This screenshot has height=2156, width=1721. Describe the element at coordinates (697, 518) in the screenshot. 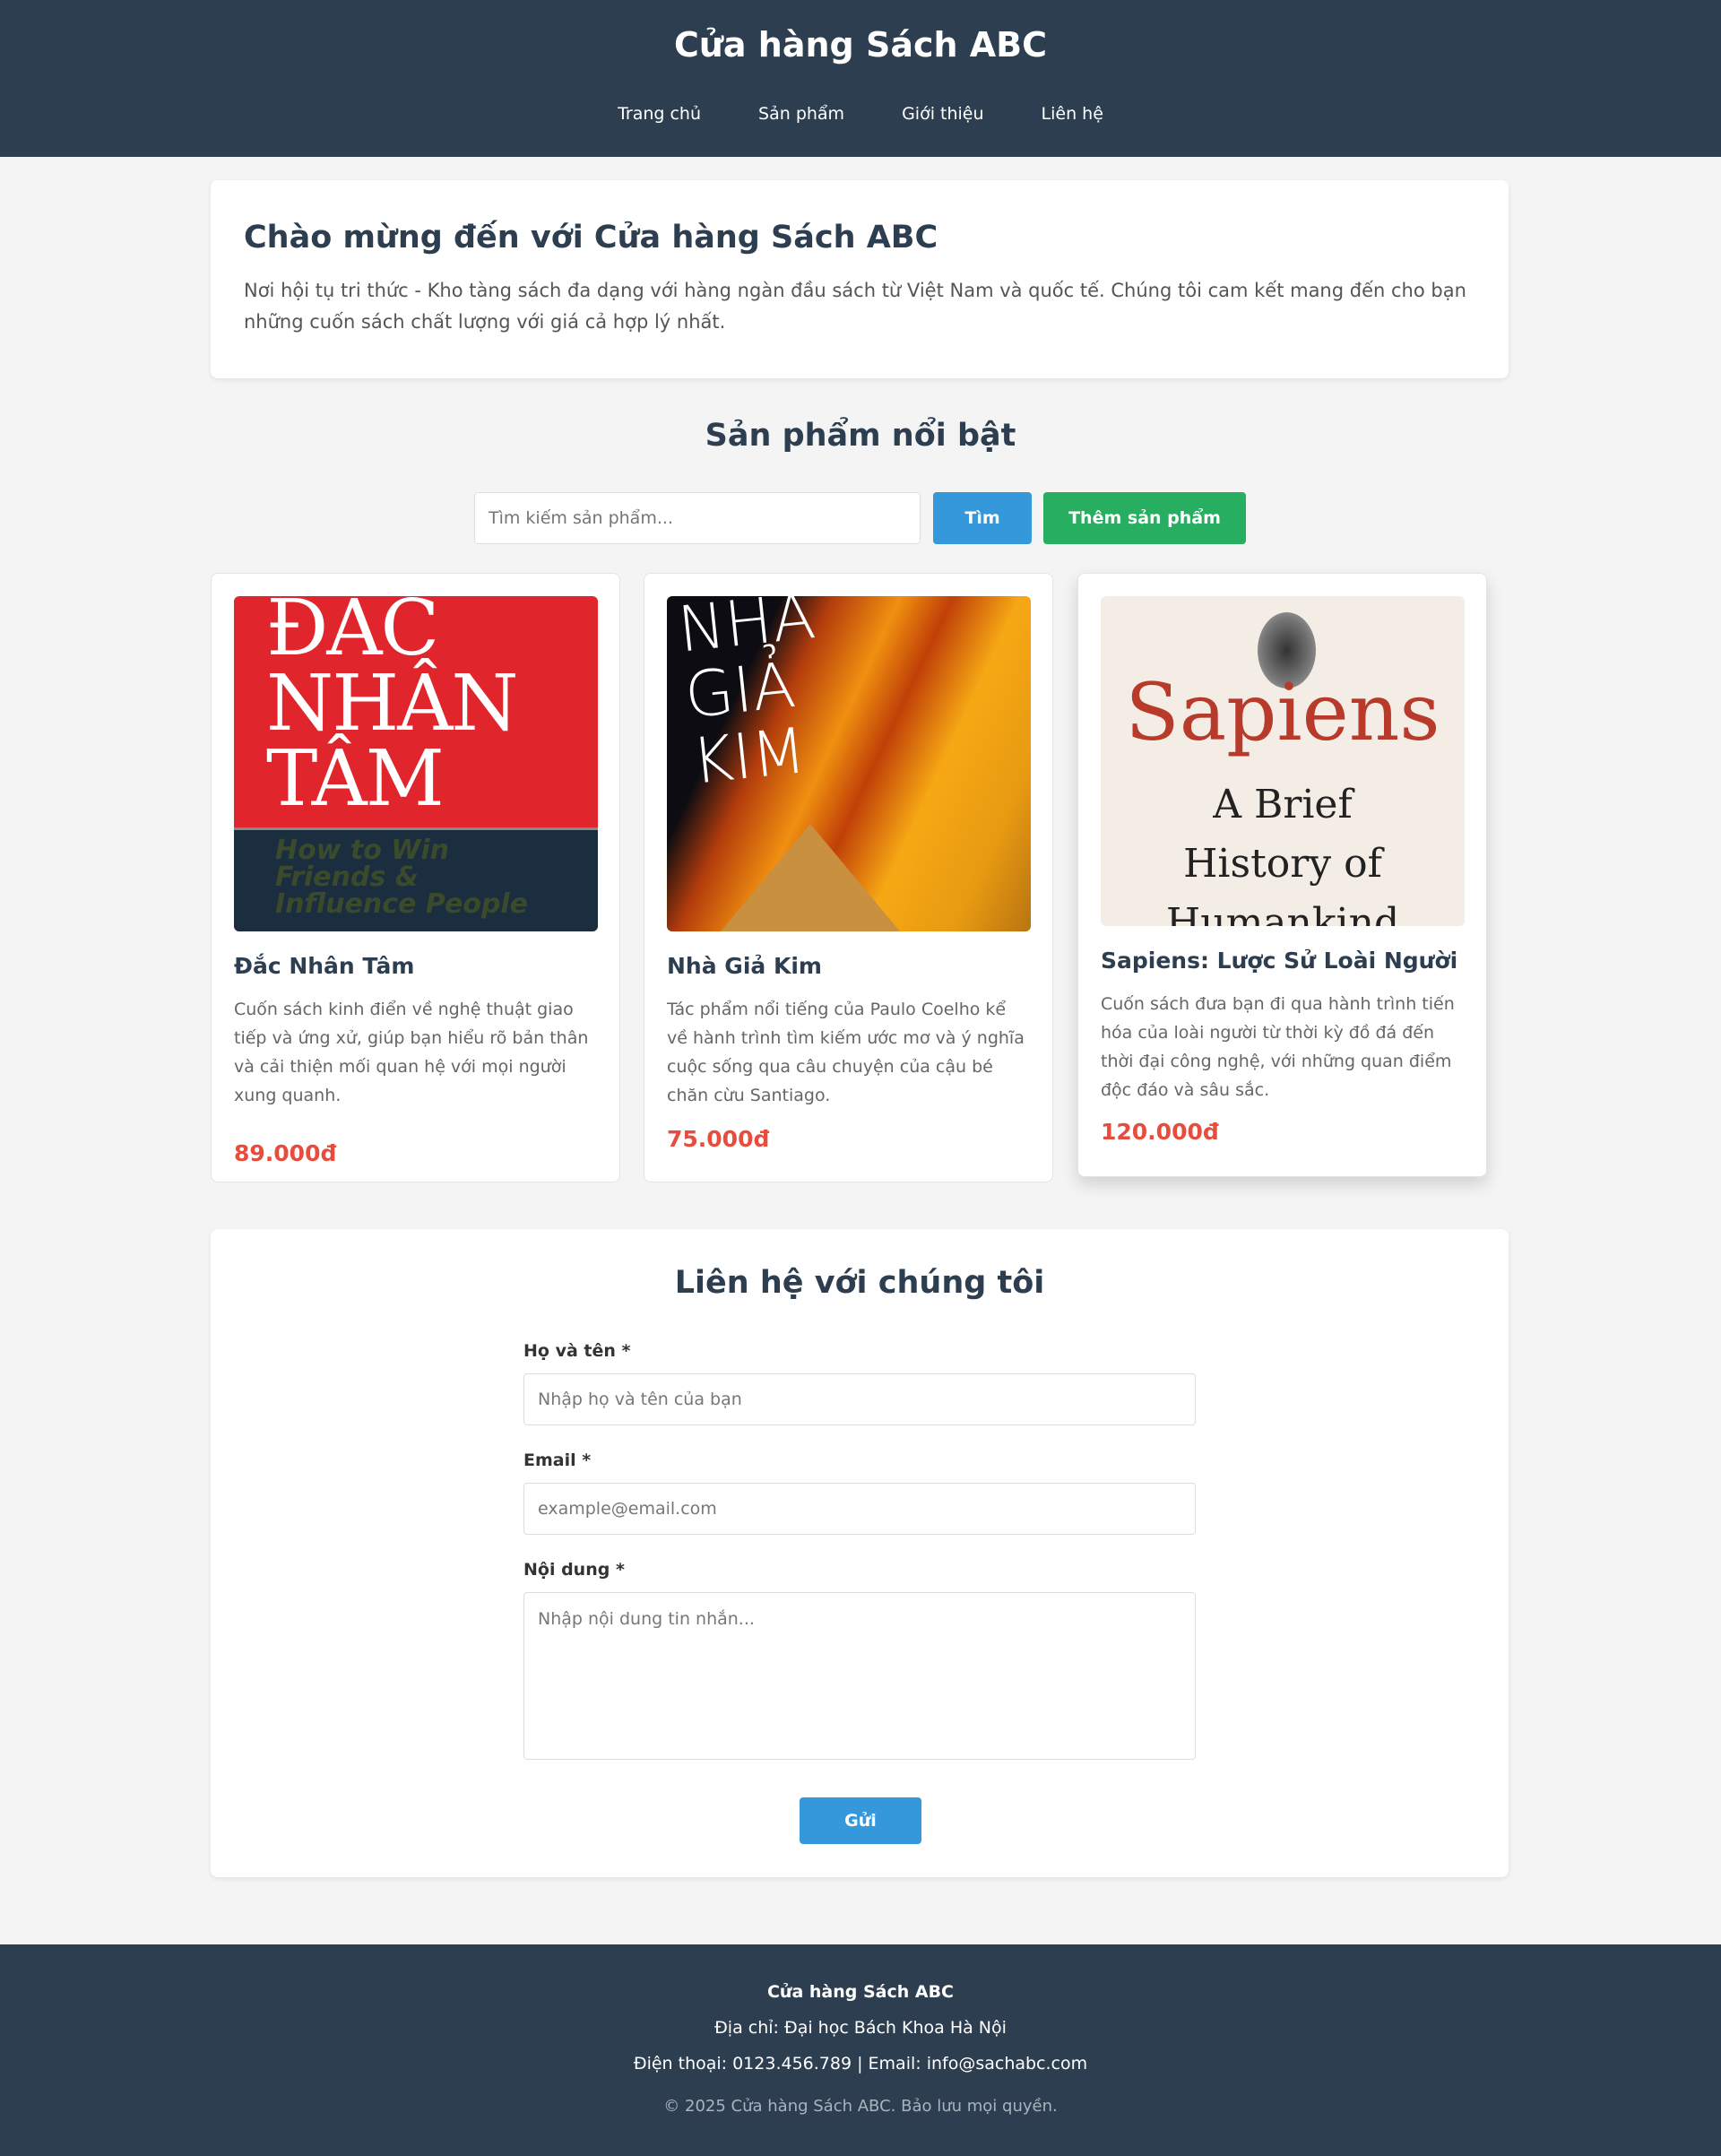

I see `search-input` at that location.